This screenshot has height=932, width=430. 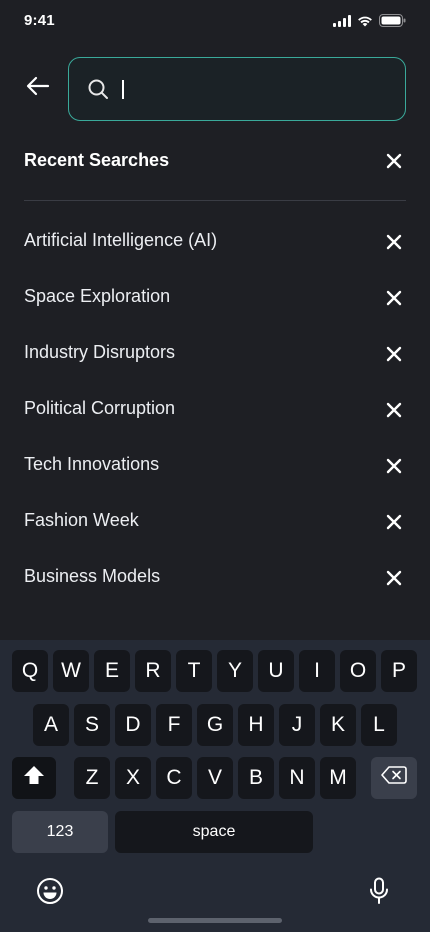 I want to click on text-cursor, so click(x=123, y=89).